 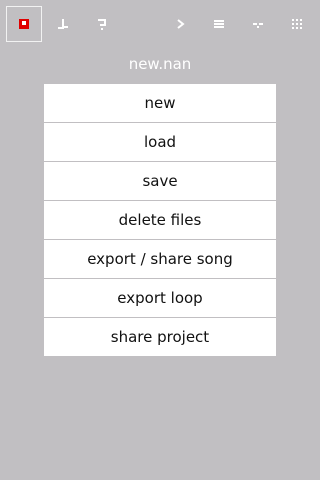 I want to click on project-title: new.nan, so click(x=160, y=64).